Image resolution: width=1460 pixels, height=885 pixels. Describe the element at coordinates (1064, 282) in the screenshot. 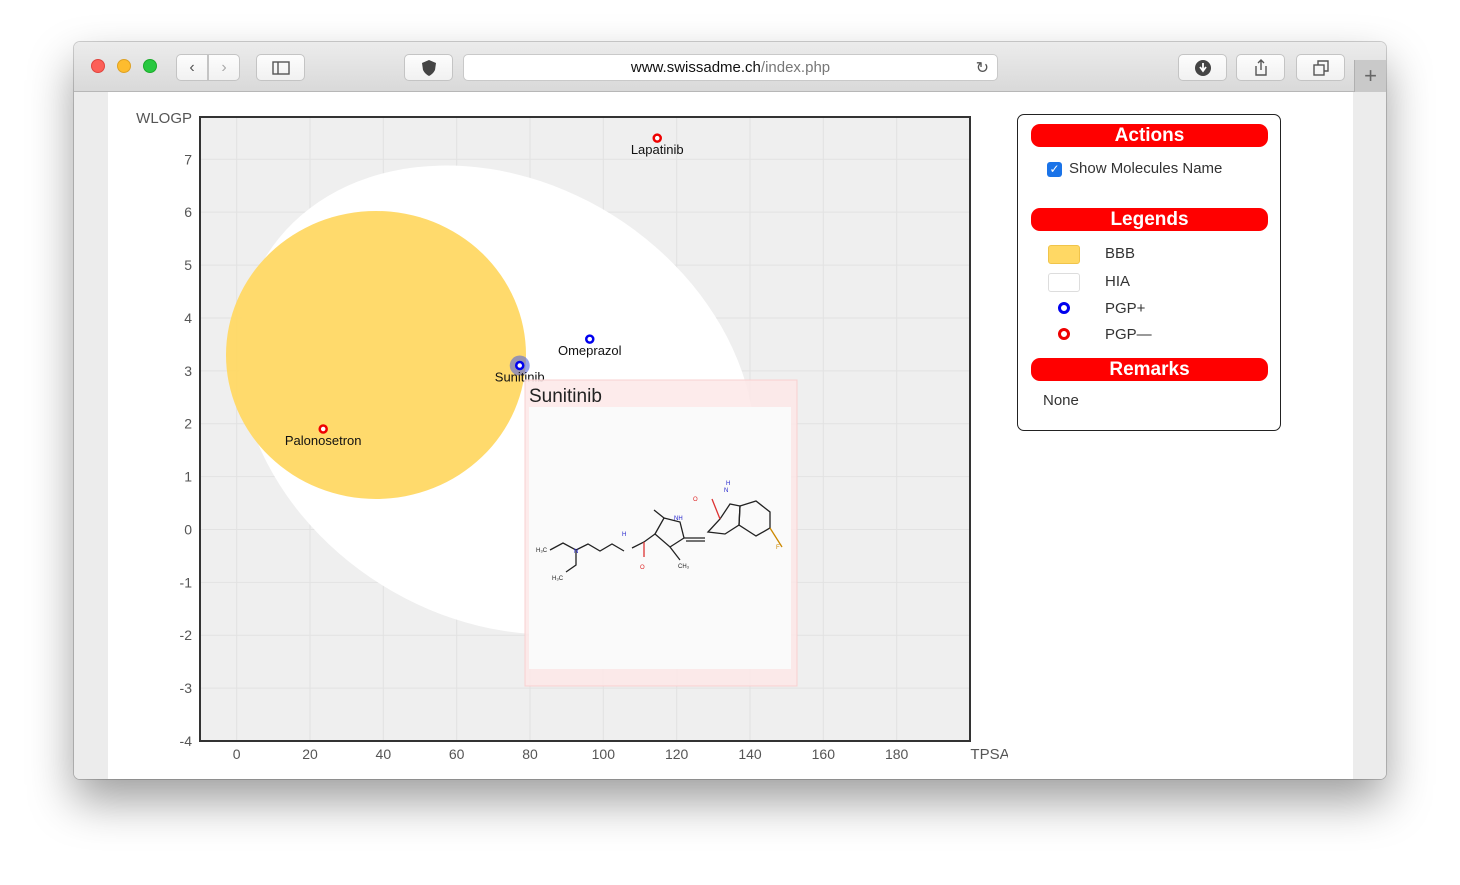

I see `hia-swatch` at that location.